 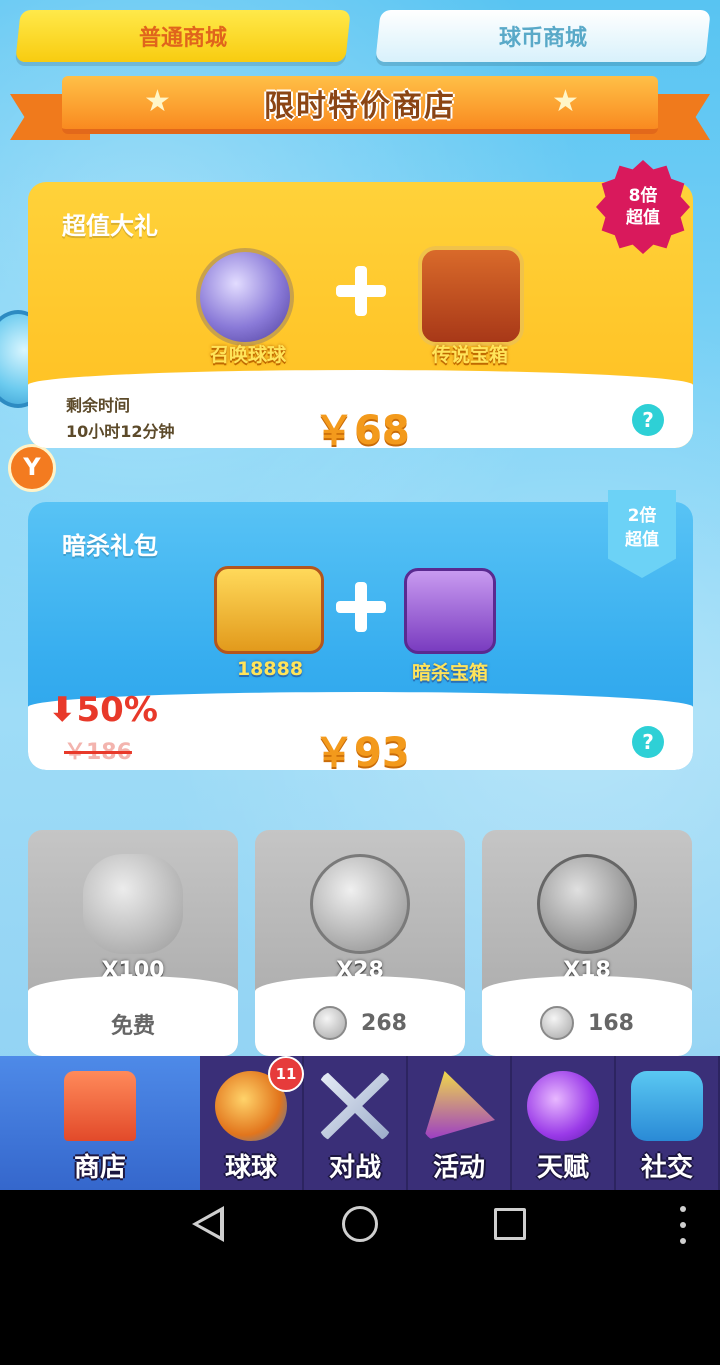 I want to click on deal-price: ￥68, so click(x=362, y=428).